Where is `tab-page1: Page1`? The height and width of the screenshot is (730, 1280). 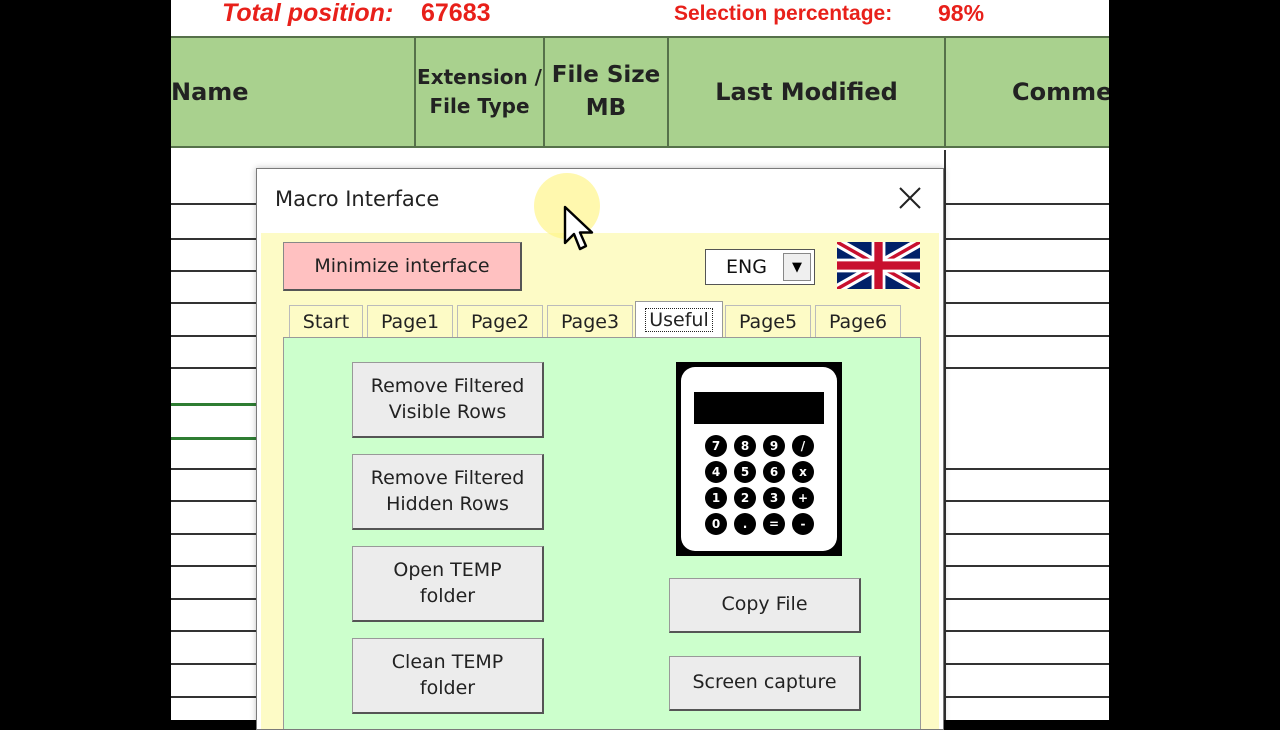 tab-page1: Page1 is located at coordinates (410, 321).